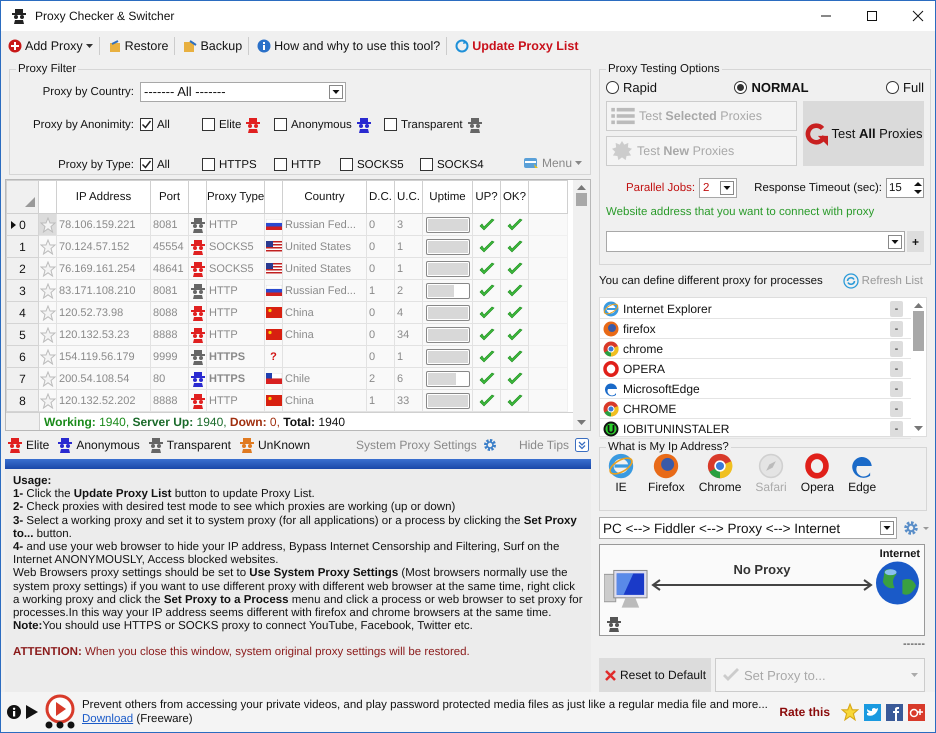 The image size is (936, 733). I want to click on column-header: UP?, so click(486, 197).